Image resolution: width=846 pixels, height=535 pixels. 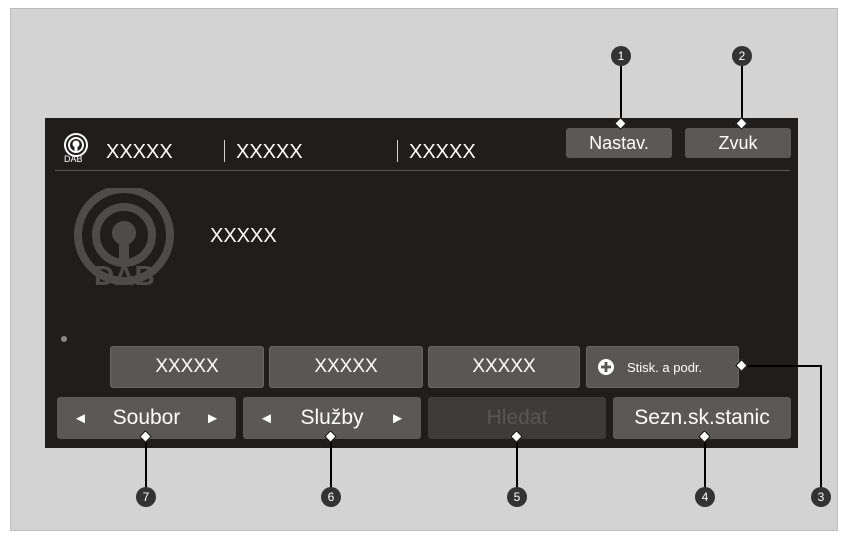 What do you see at coordinates (346, 367) in the screenshot?
I see `preset-button-2: XXXXX` at bounding box center [346, 367].